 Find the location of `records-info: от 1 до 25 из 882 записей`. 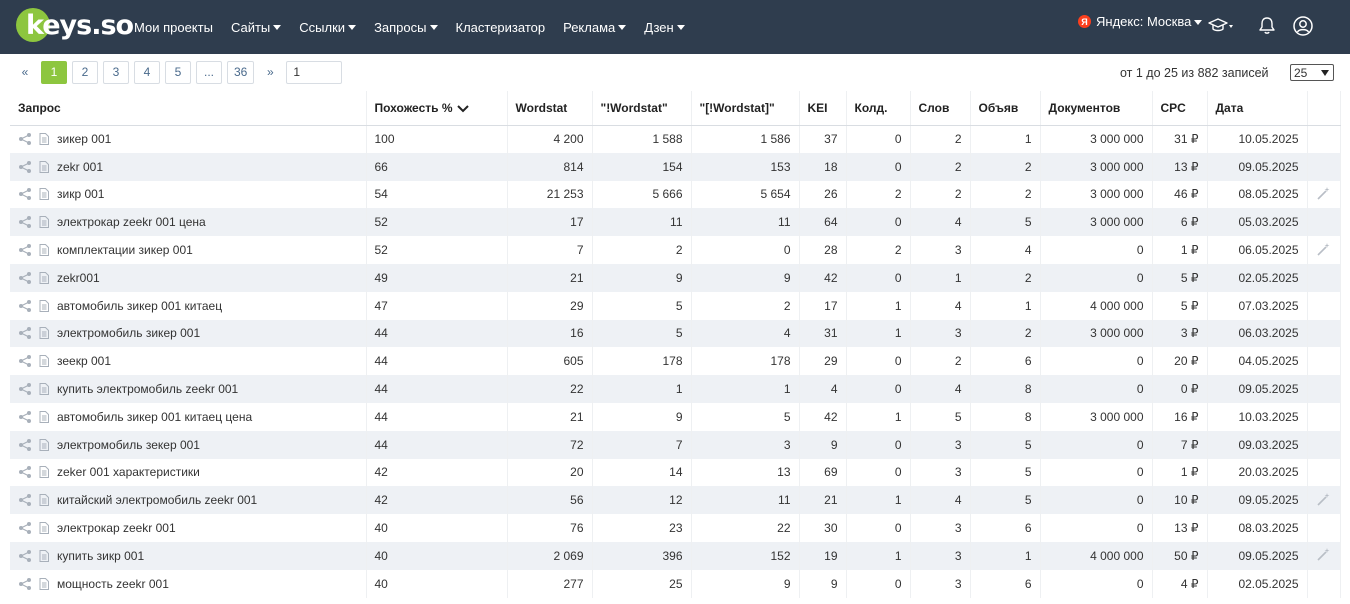

records-info: от 1 до 25 из 882 записей is located at coordinates (1194, 73).